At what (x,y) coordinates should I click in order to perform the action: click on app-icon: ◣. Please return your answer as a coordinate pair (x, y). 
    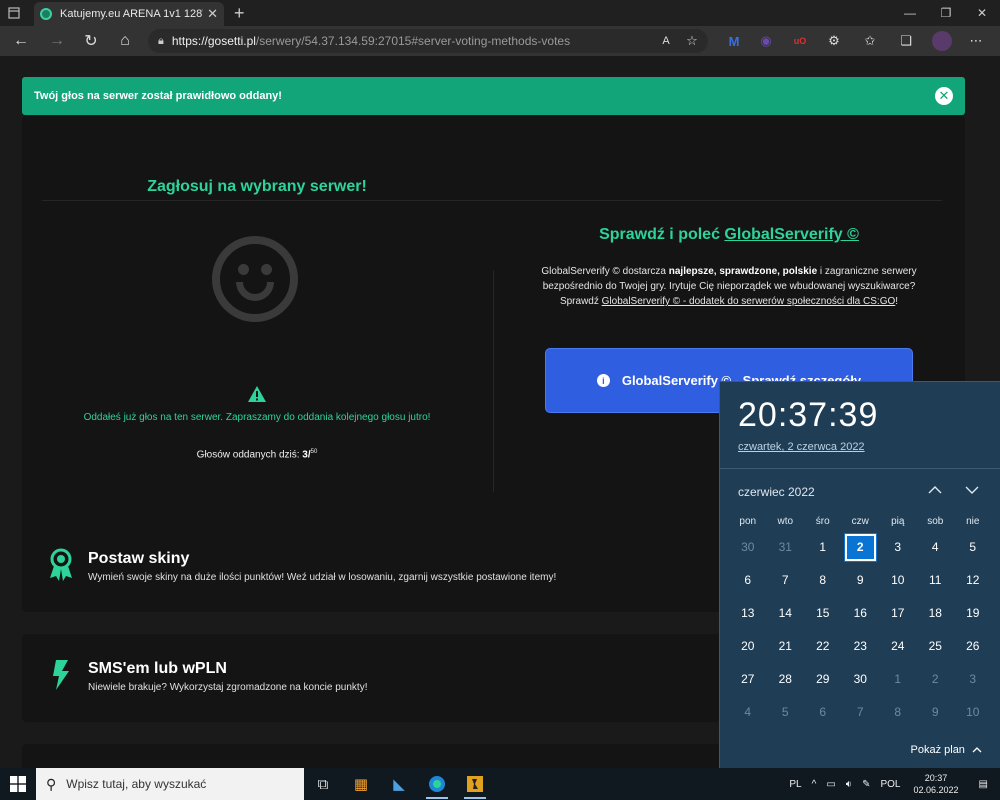
    Looking at the image, I should click on (399, 784).